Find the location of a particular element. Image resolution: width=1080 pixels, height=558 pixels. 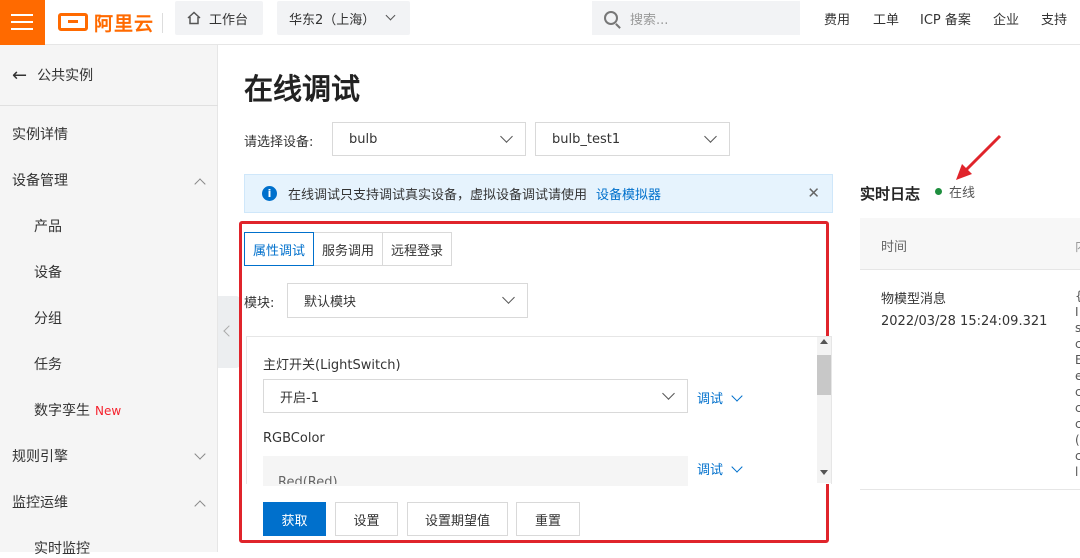

module-select-value: 默认模块 is located at coordinates (330, 302).